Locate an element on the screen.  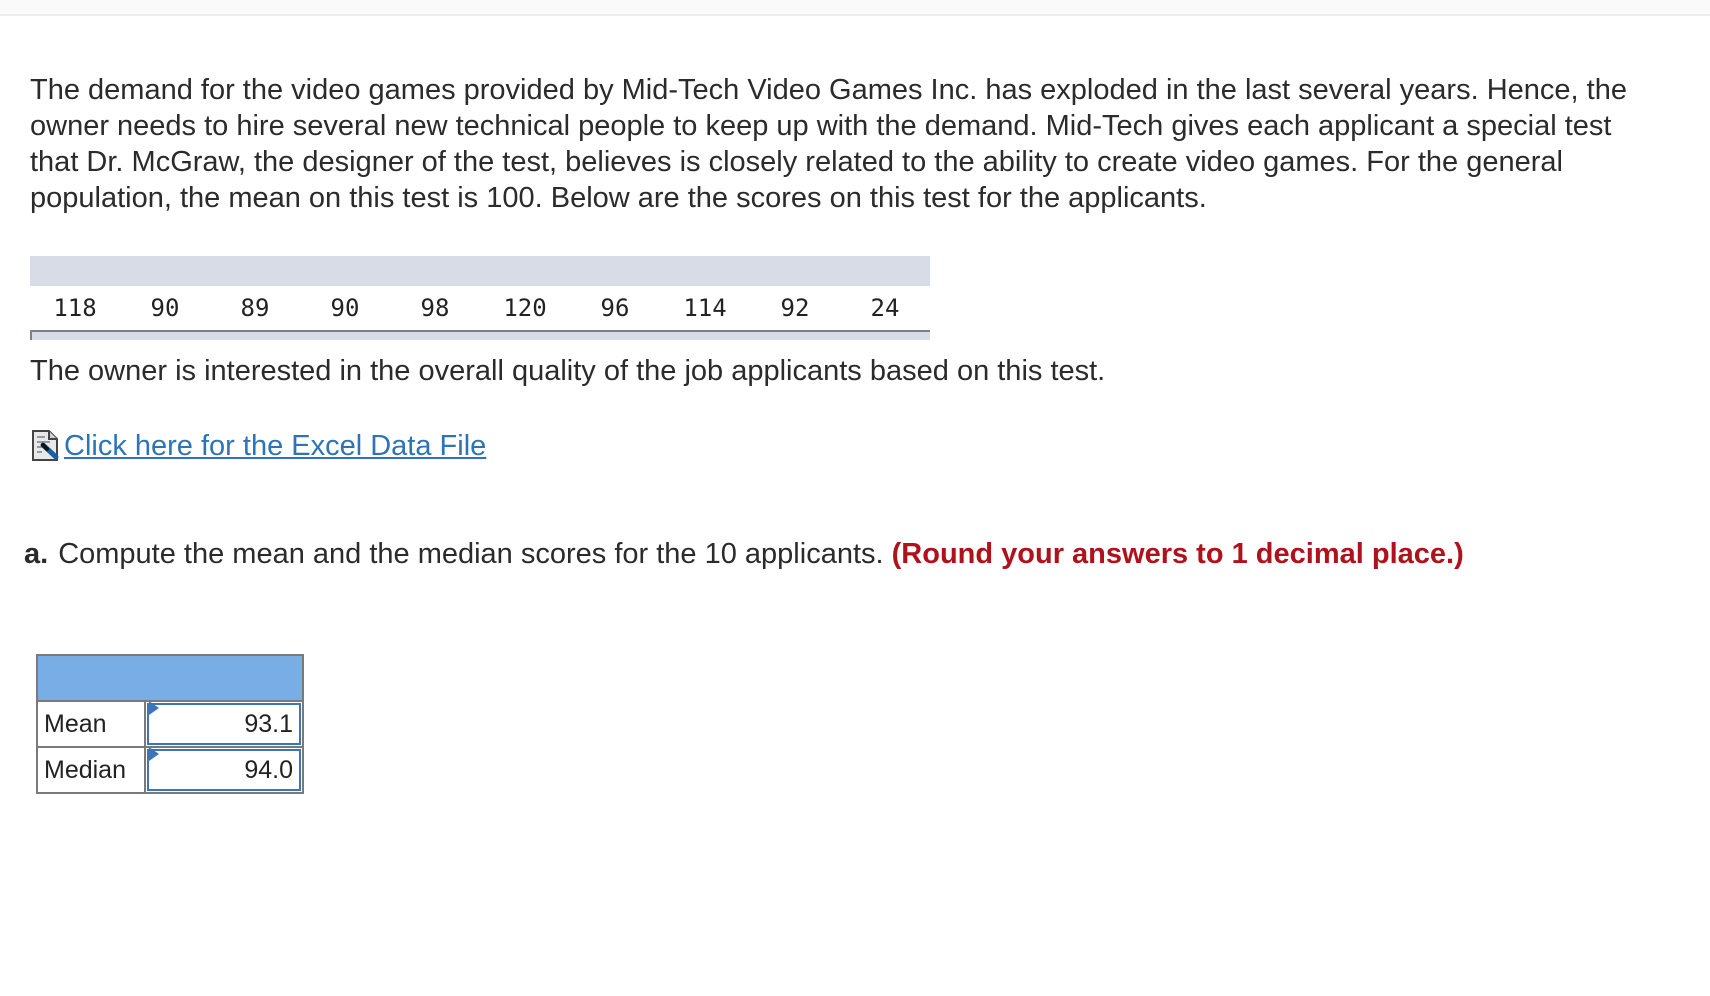
excel-file-icon is located at coordinates (45, 445).